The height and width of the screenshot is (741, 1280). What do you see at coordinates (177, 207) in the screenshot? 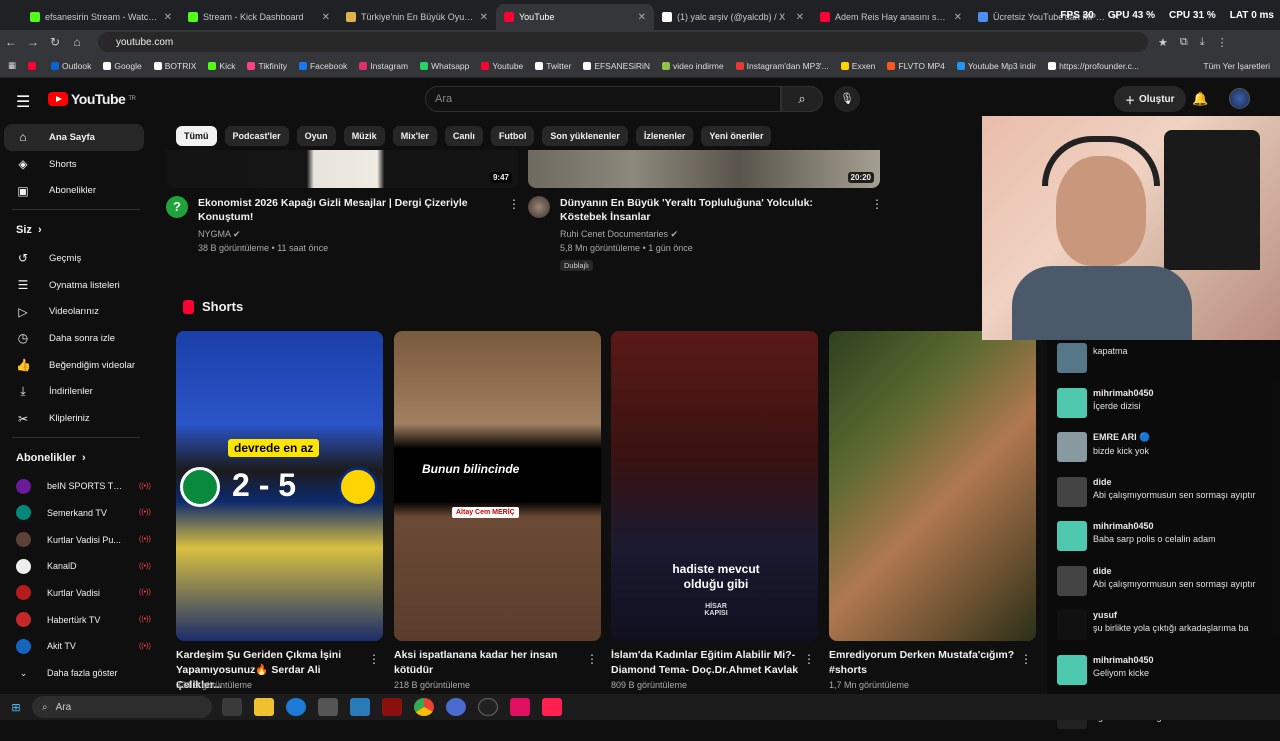
I see `channel-avatar: ?` at bounding box center [177, 207].